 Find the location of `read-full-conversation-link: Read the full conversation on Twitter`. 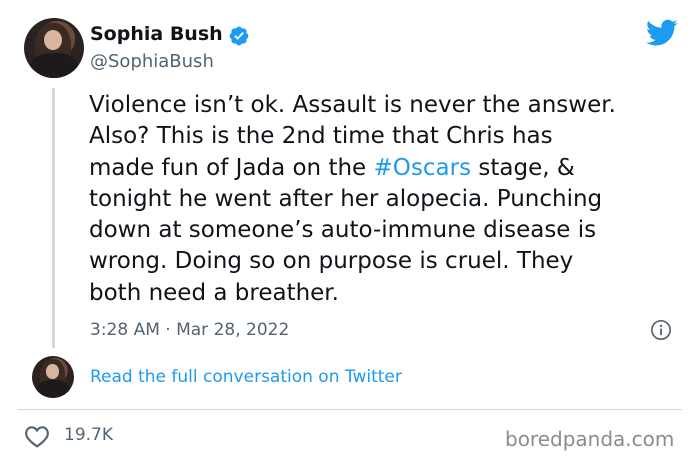

read-full-conversation-link: Read the full conversation on Twitter is located at coordinates (246, 377).